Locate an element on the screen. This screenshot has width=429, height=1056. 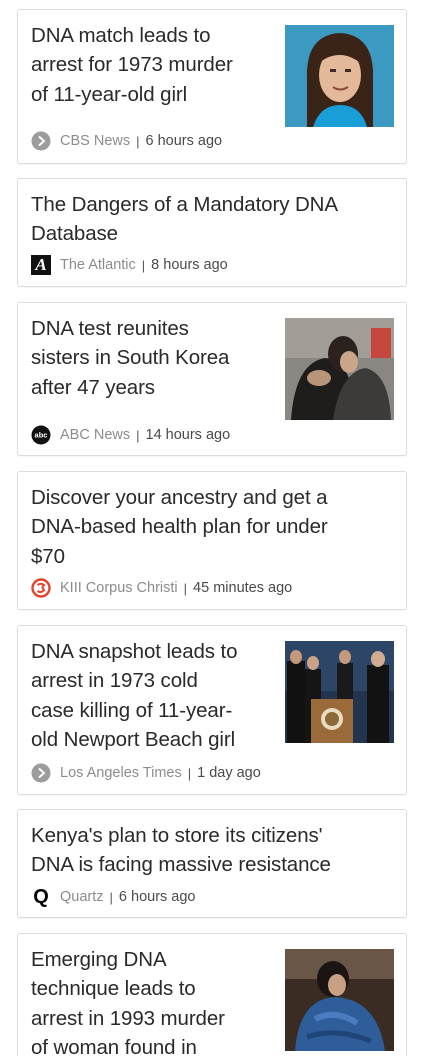
atlantic-logo-icon: A is located at coordinates (41, 265).